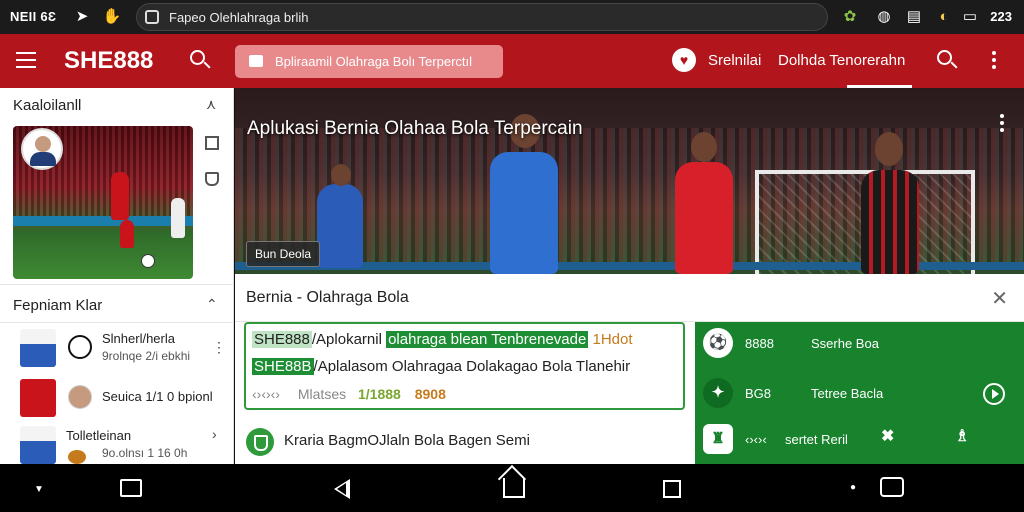  Describe the element at coordinates (684, 60) in the screenshot. I see `chat-icon: ♥` at that location.